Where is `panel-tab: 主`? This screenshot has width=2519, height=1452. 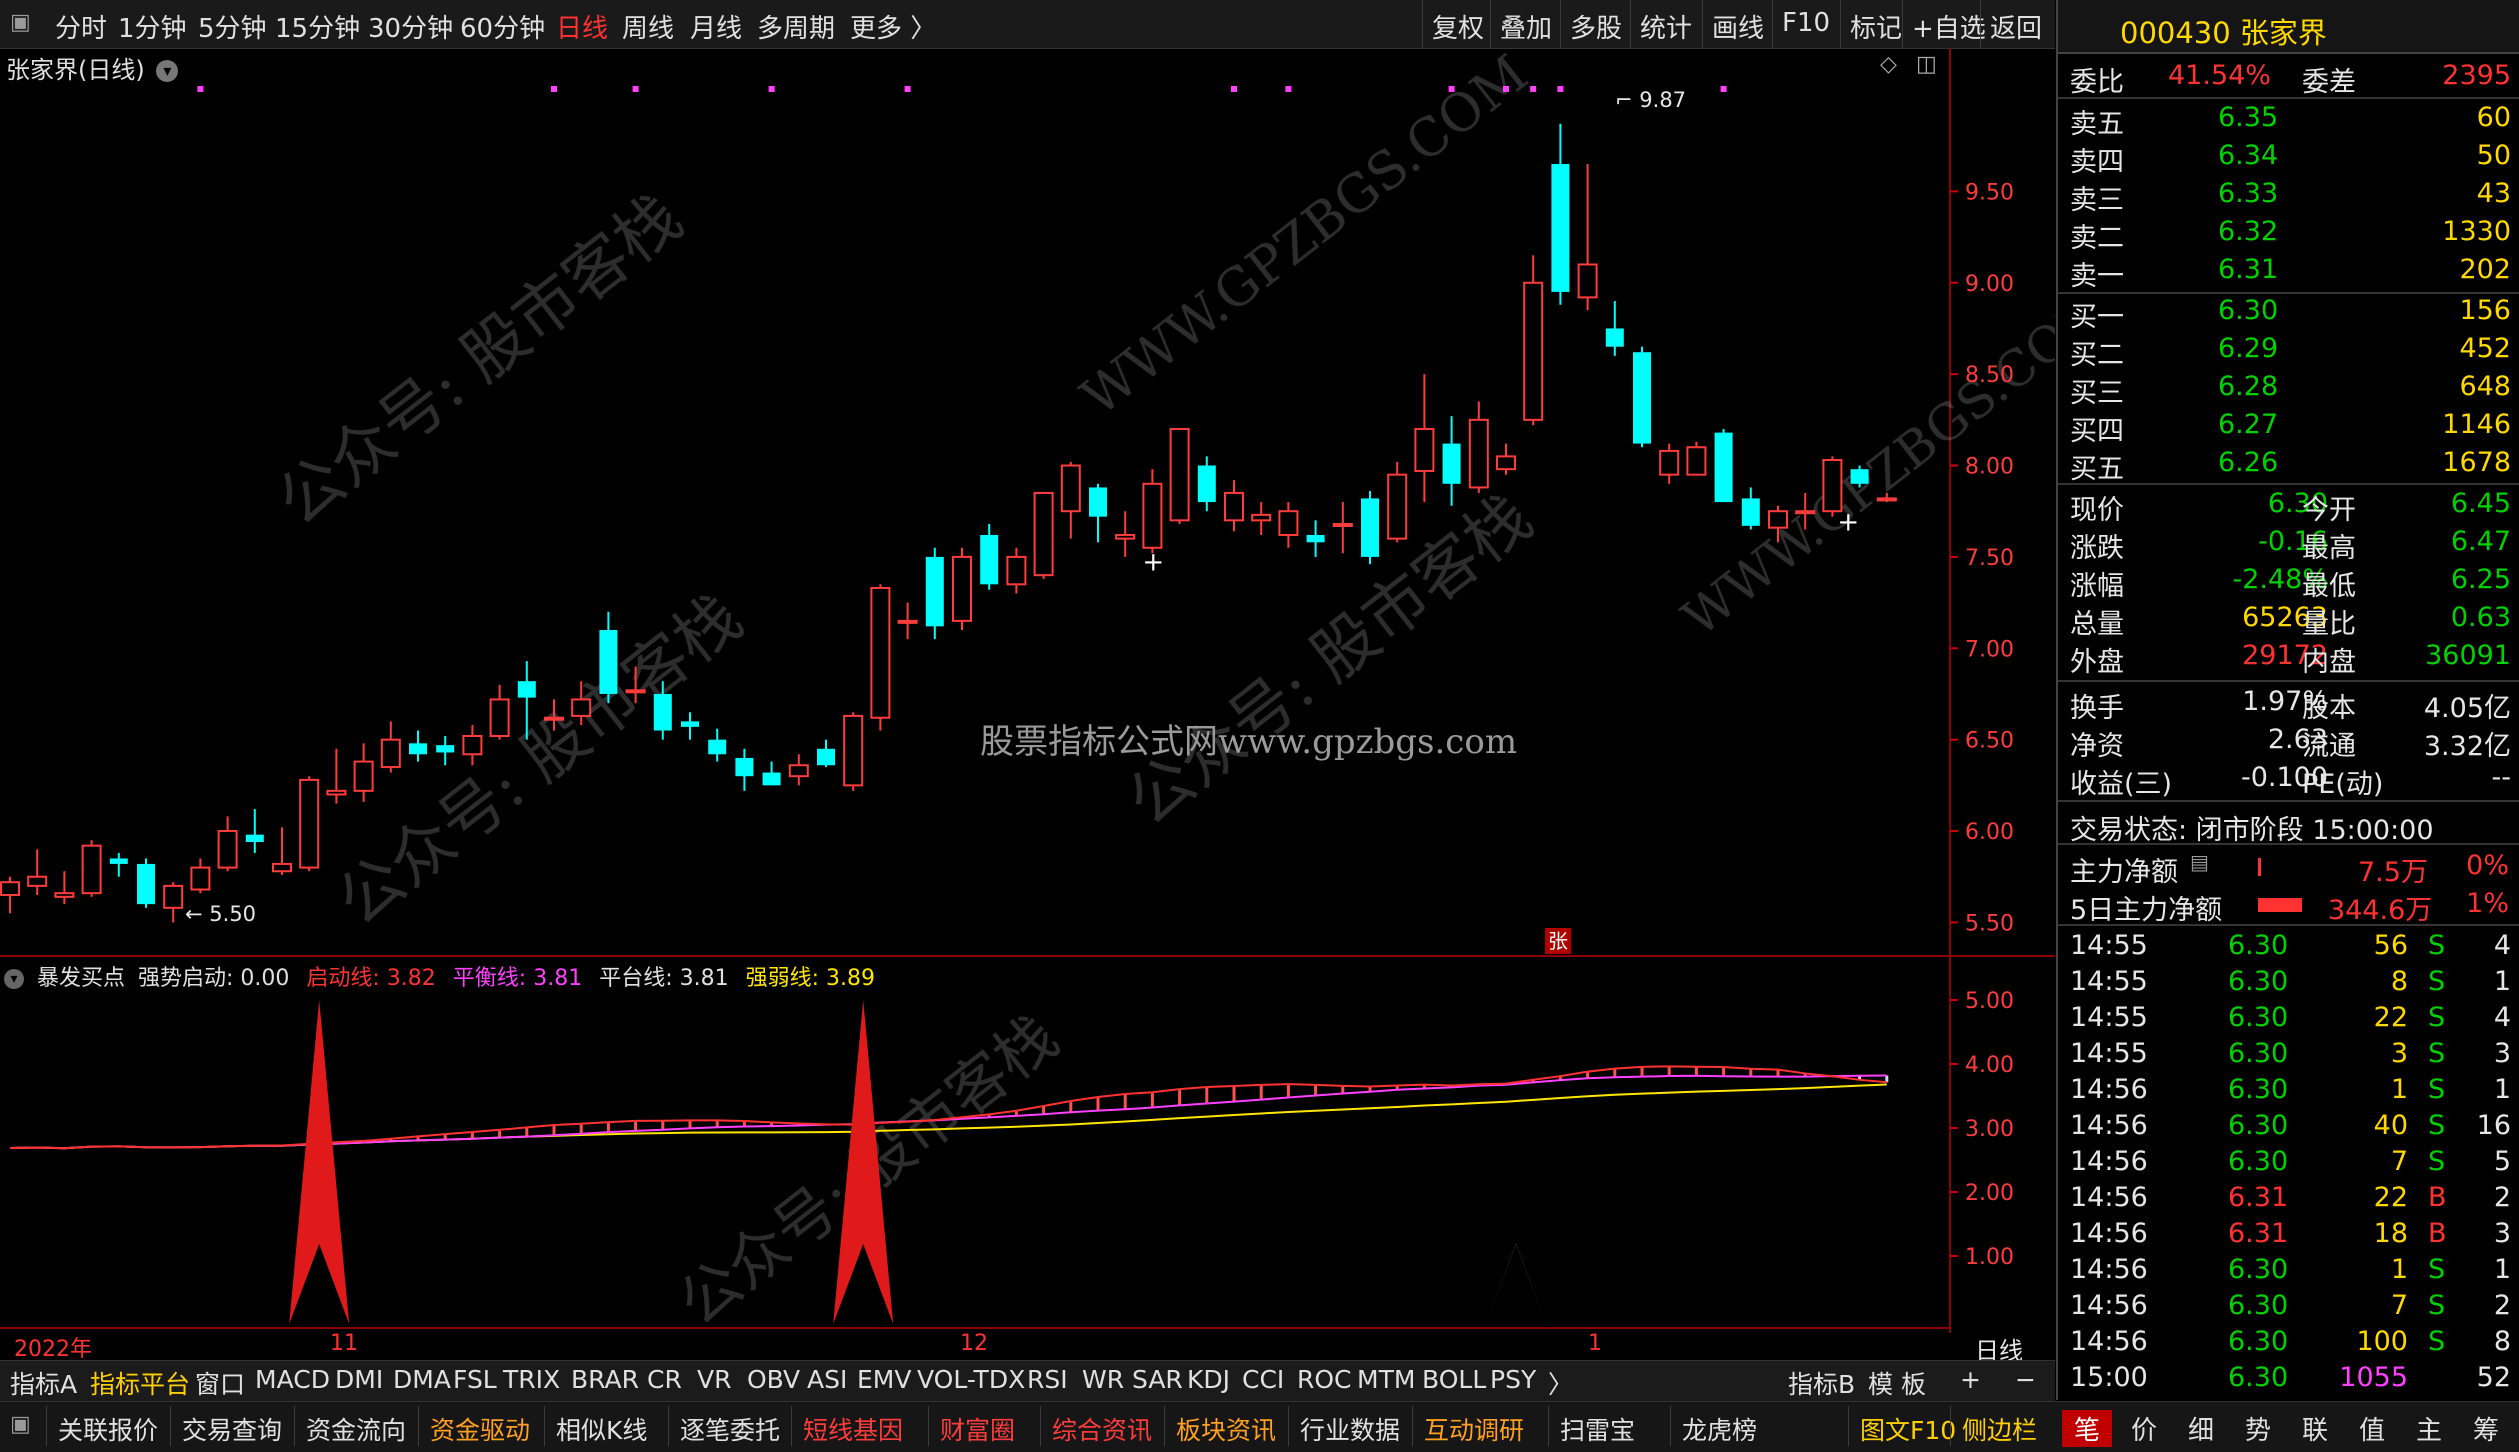
panel-tab: 主 is located at coordinates (2429, 1428).